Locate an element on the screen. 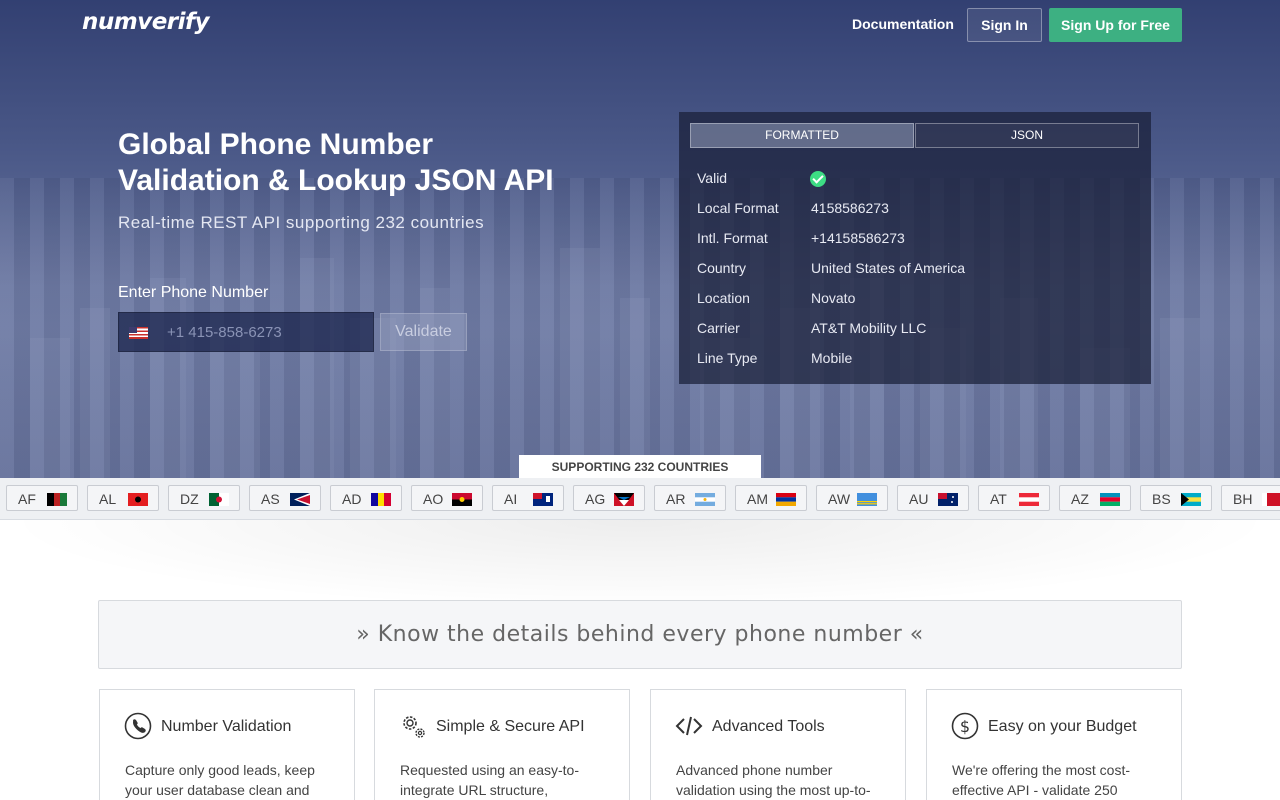 The height and width of the screenshot is (800, 1280). ao-flag-icon is located at coordinates (462, 499).